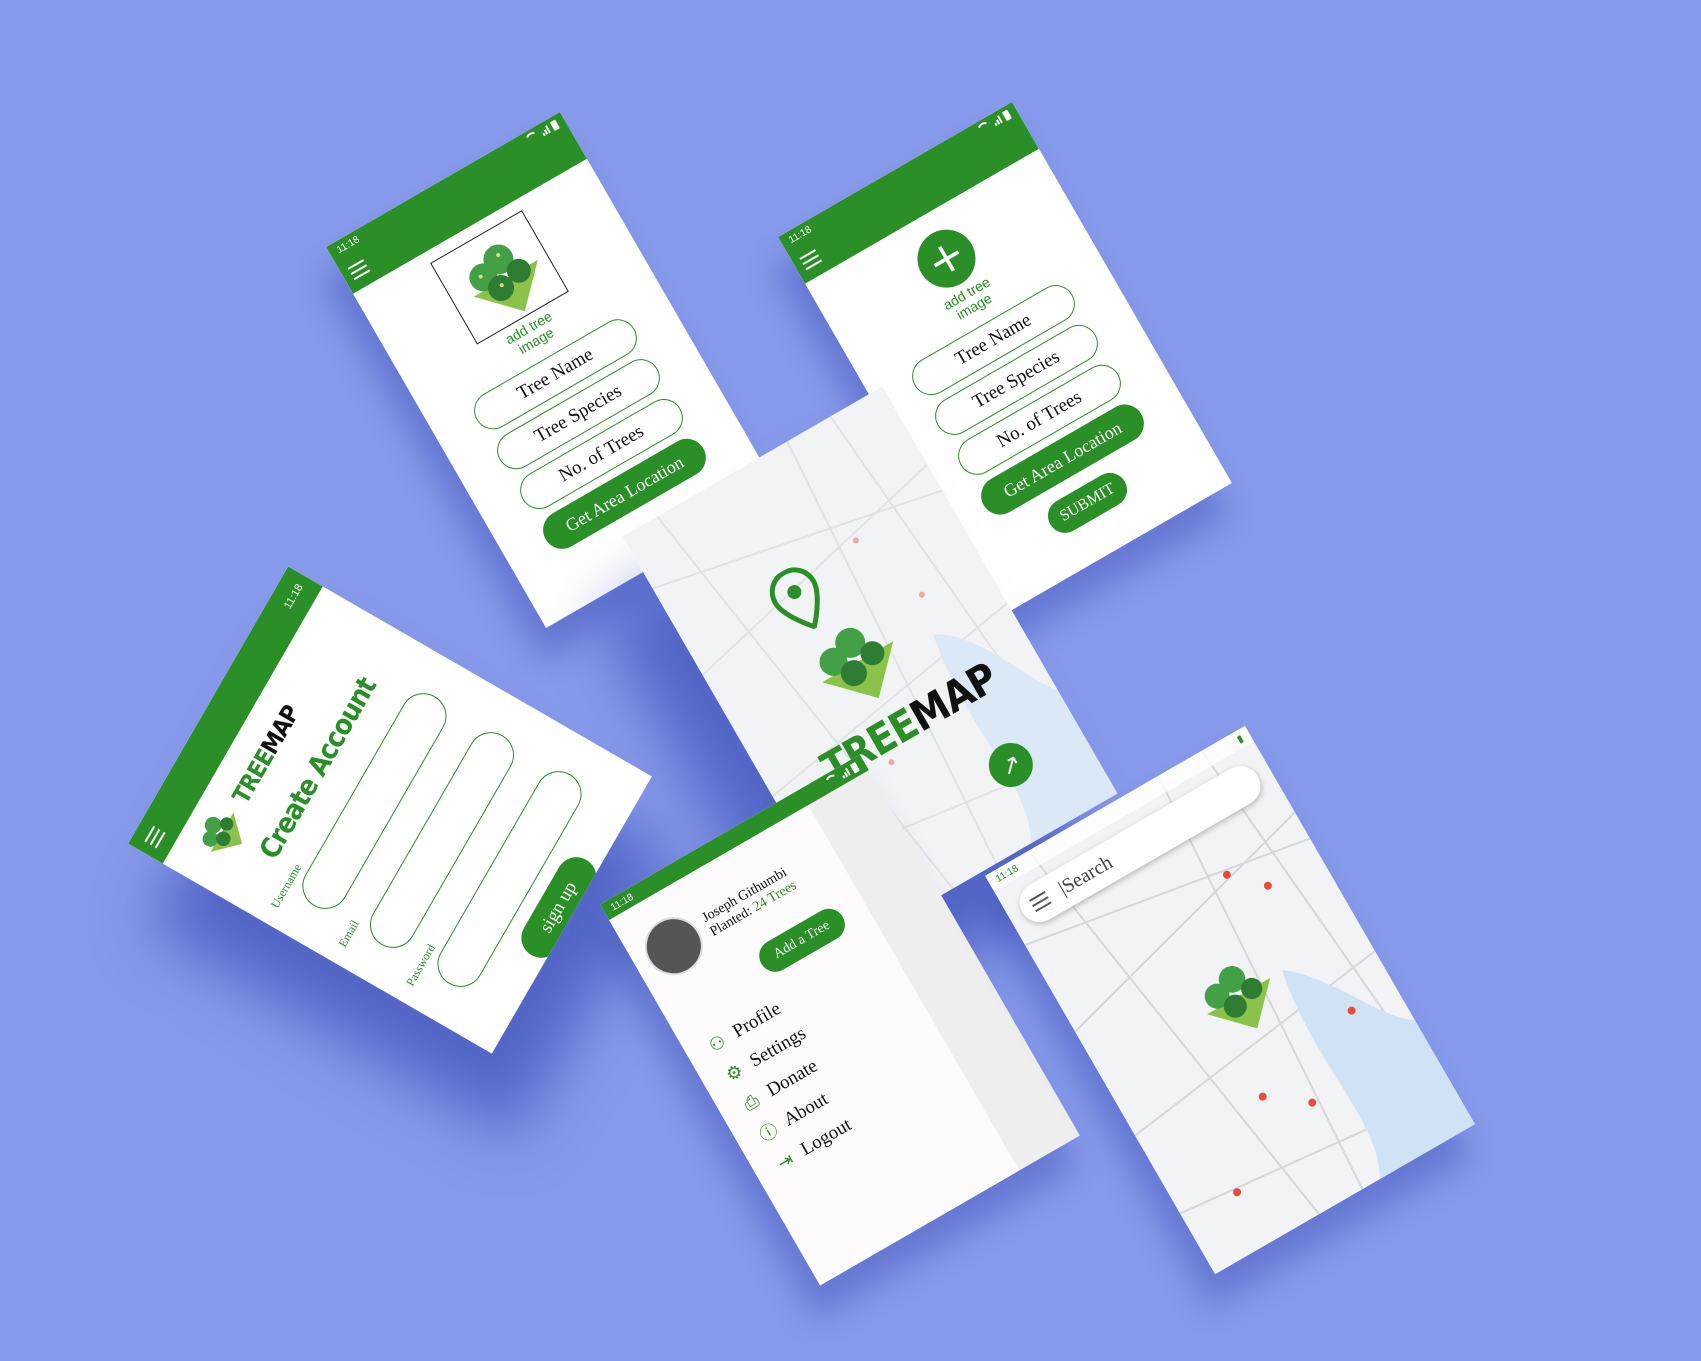  What do you see at coordinates (751, 1102) in the screenshot?
I see `donate-icon: ⎙` at bounding box center [751, 1102].